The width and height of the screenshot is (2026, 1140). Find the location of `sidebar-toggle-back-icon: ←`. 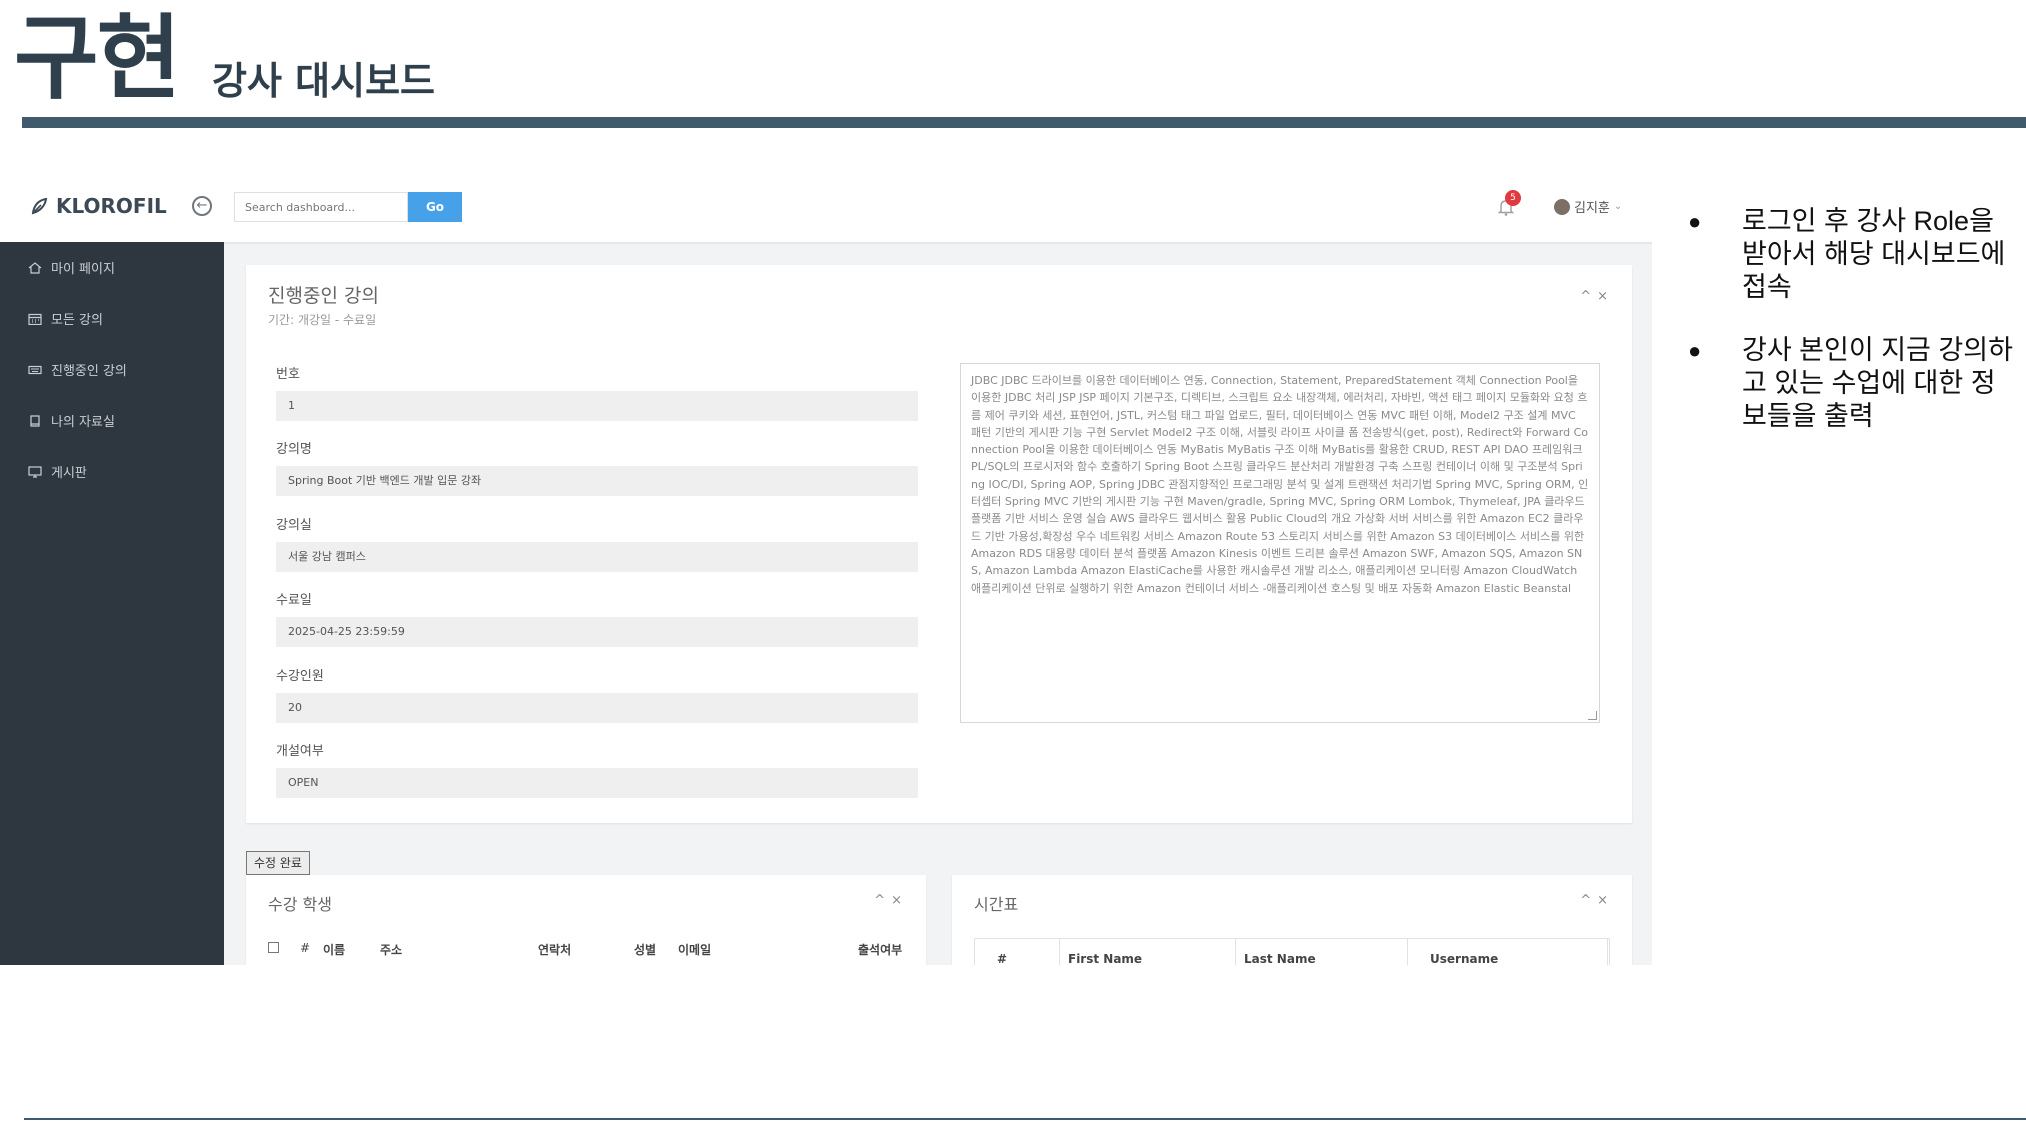

sidebar-toggle-back-icon: ← is located at coordinates (202, 206).